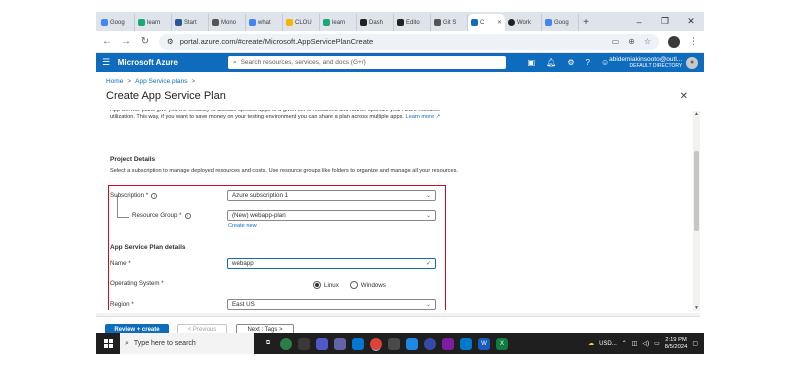  I want to click on teams-icon, so click(322, 343).